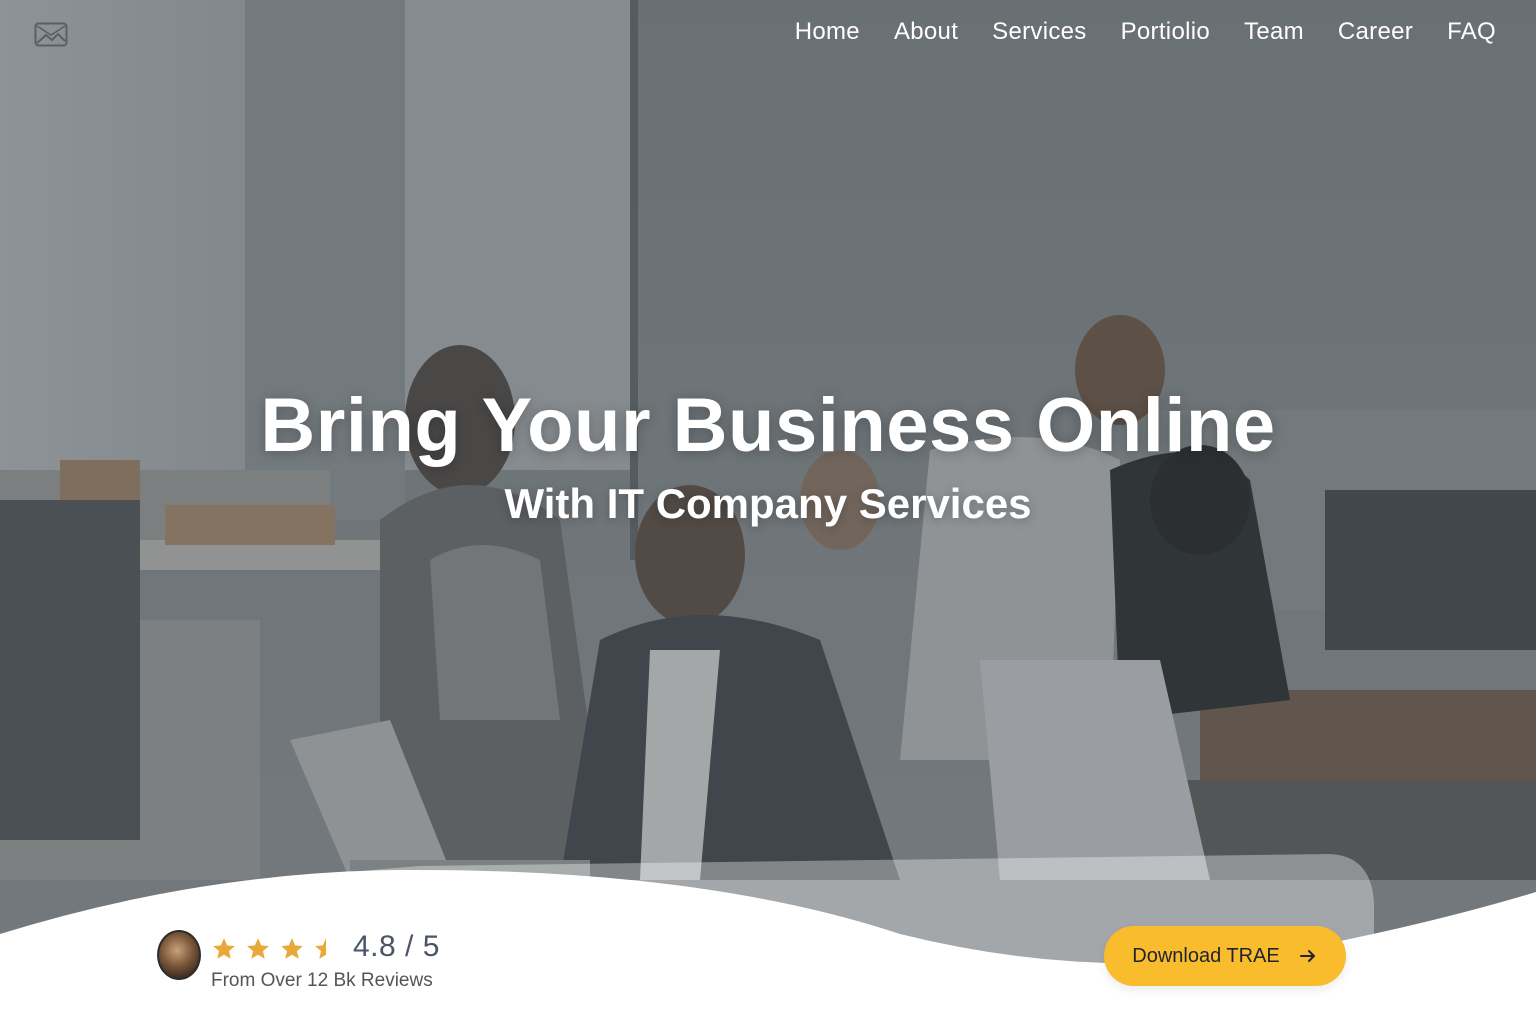 This screenshot has width=1536, height=1024. Describe the element at coordinates (1274, 32) in the screenshot. I see `nav-item-team: Team` at that location.